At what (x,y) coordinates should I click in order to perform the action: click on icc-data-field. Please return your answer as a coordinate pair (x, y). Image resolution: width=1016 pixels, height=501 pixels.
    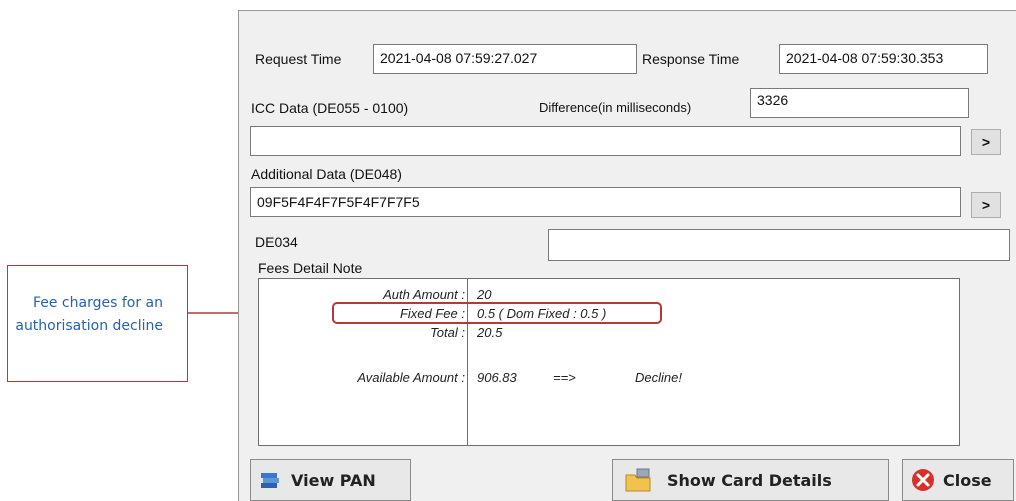
    Looking at the image, I should click on (605, 141).